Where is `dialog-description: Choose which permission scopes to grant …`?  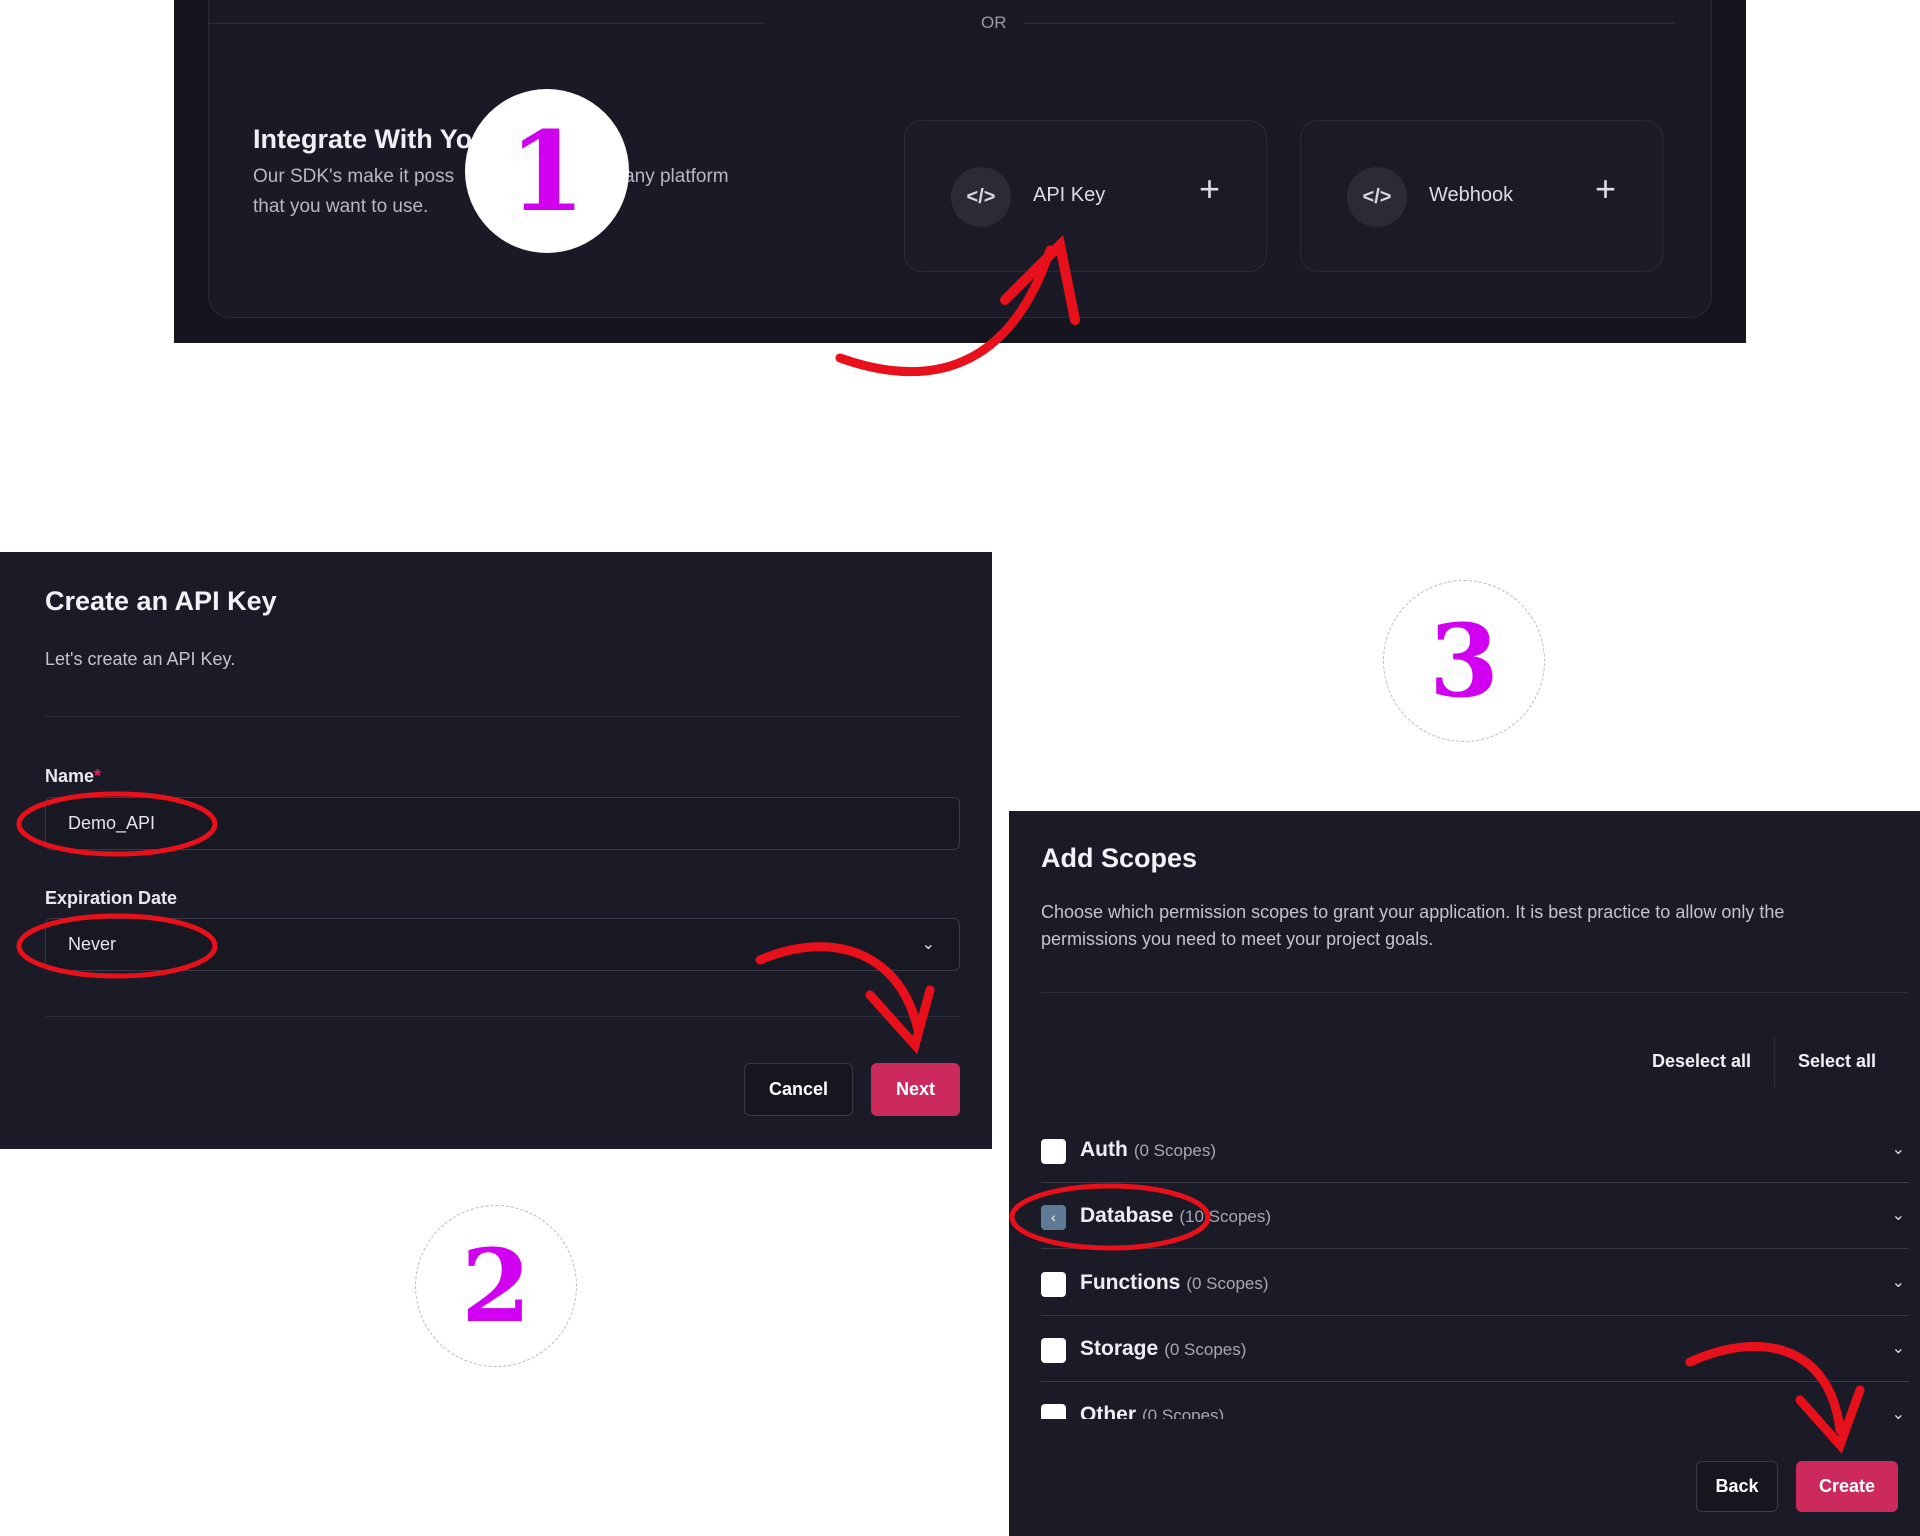
dialog-description: Choose which permission scopes to grant … is located at coordinates (1413, 925).